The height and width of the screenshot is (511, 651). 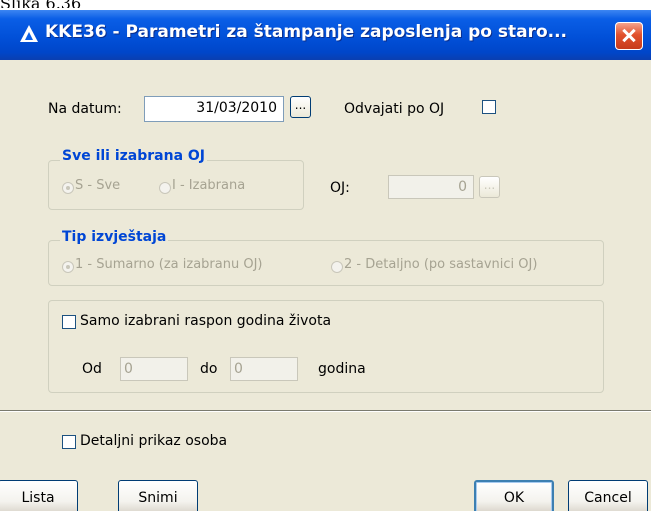 I want to click on split-by-oj-label: Odvajati po OJ, so click(x=394, y=109).